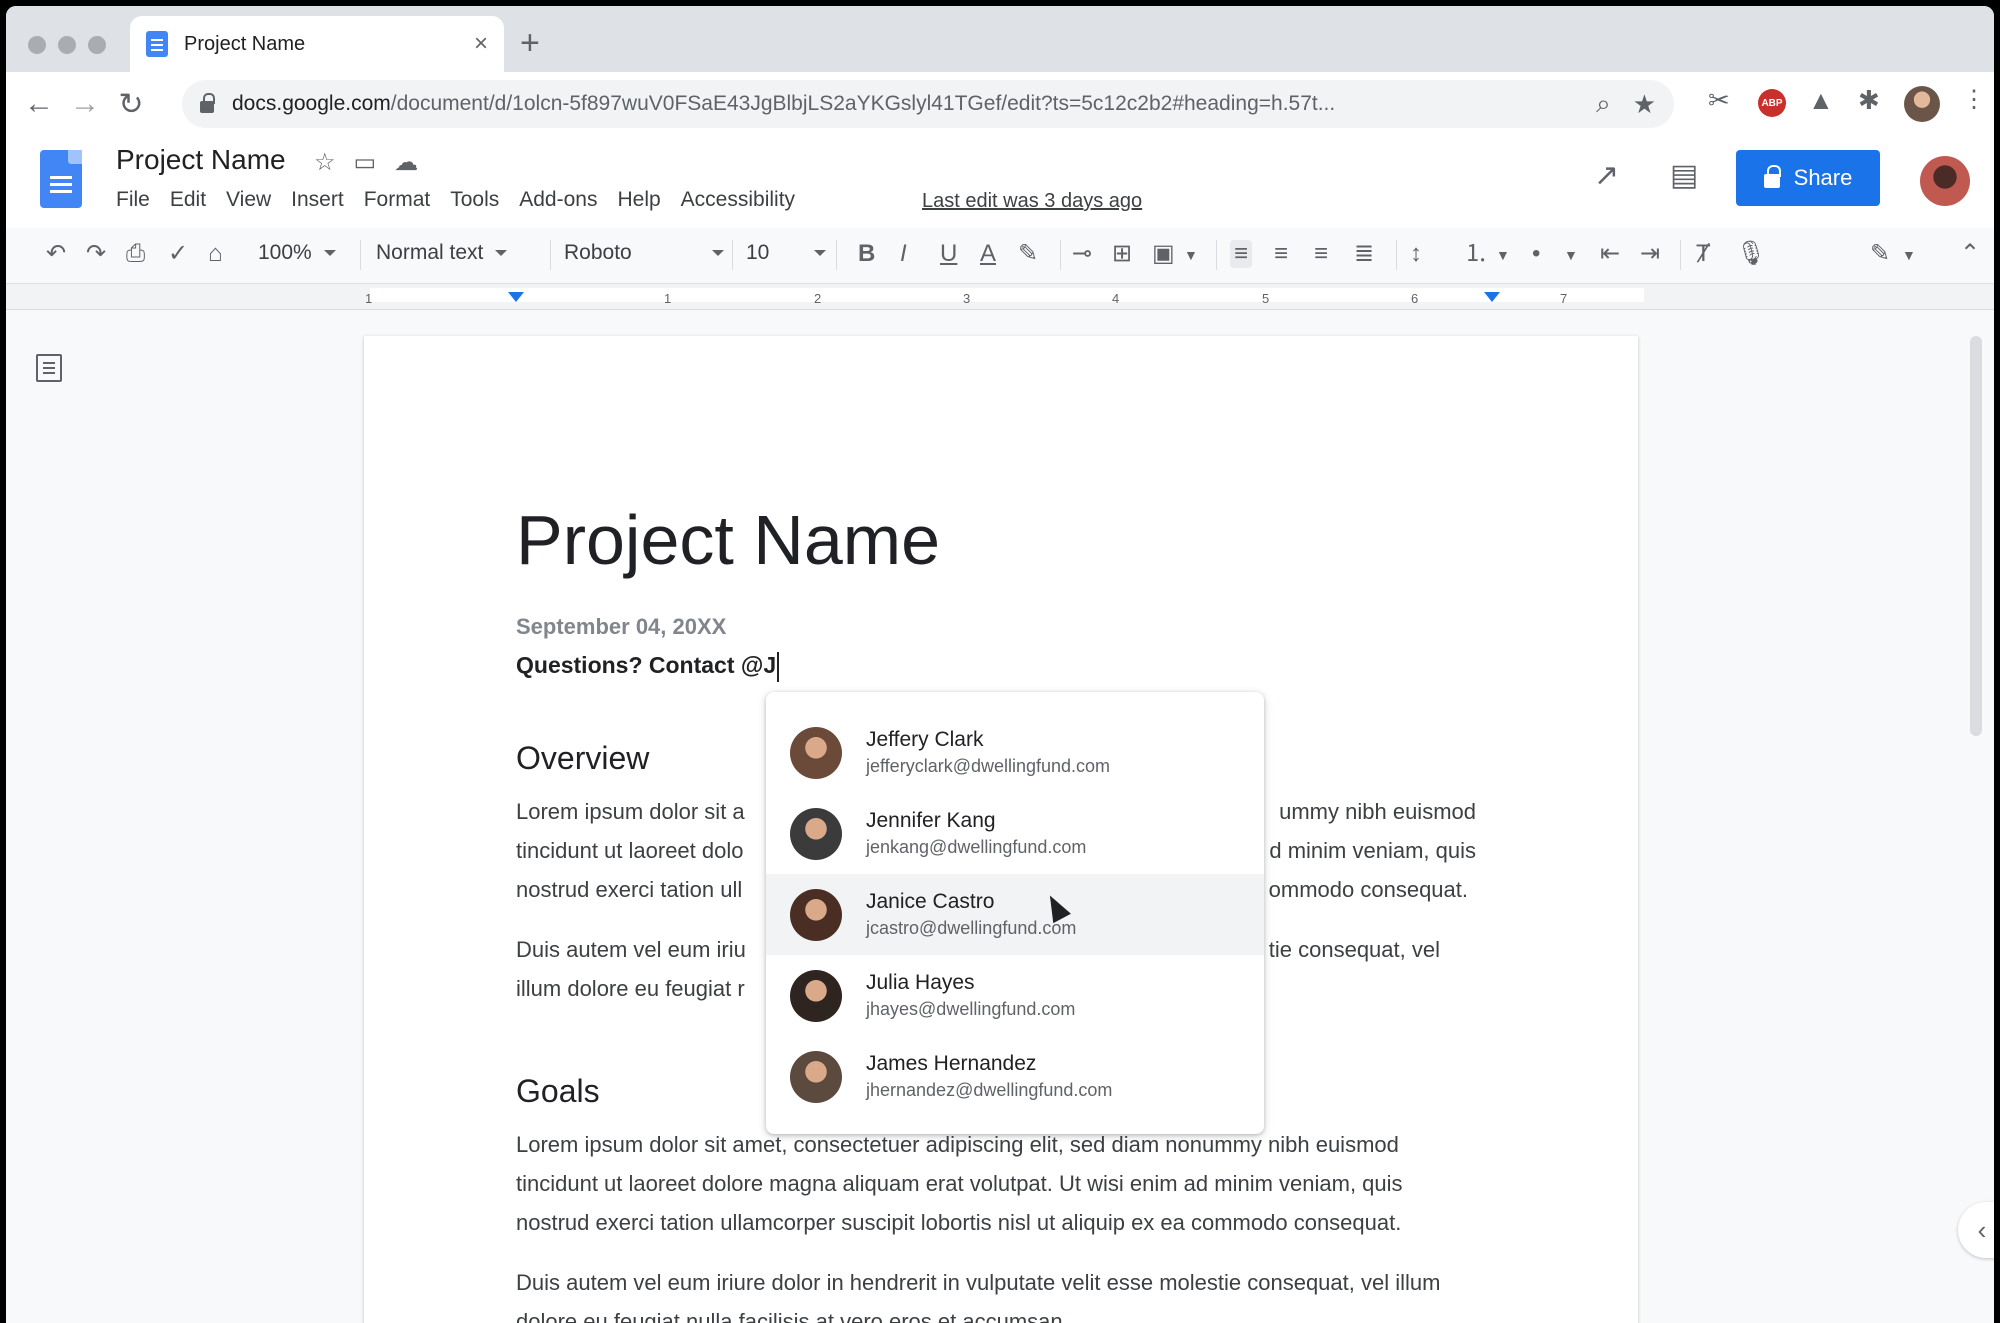 The image size is (2000, 1323). What do you see at coordinates (188, 200) in the screenshot?
I see `menu-edit: Edit` at bounding box center [188, 200].